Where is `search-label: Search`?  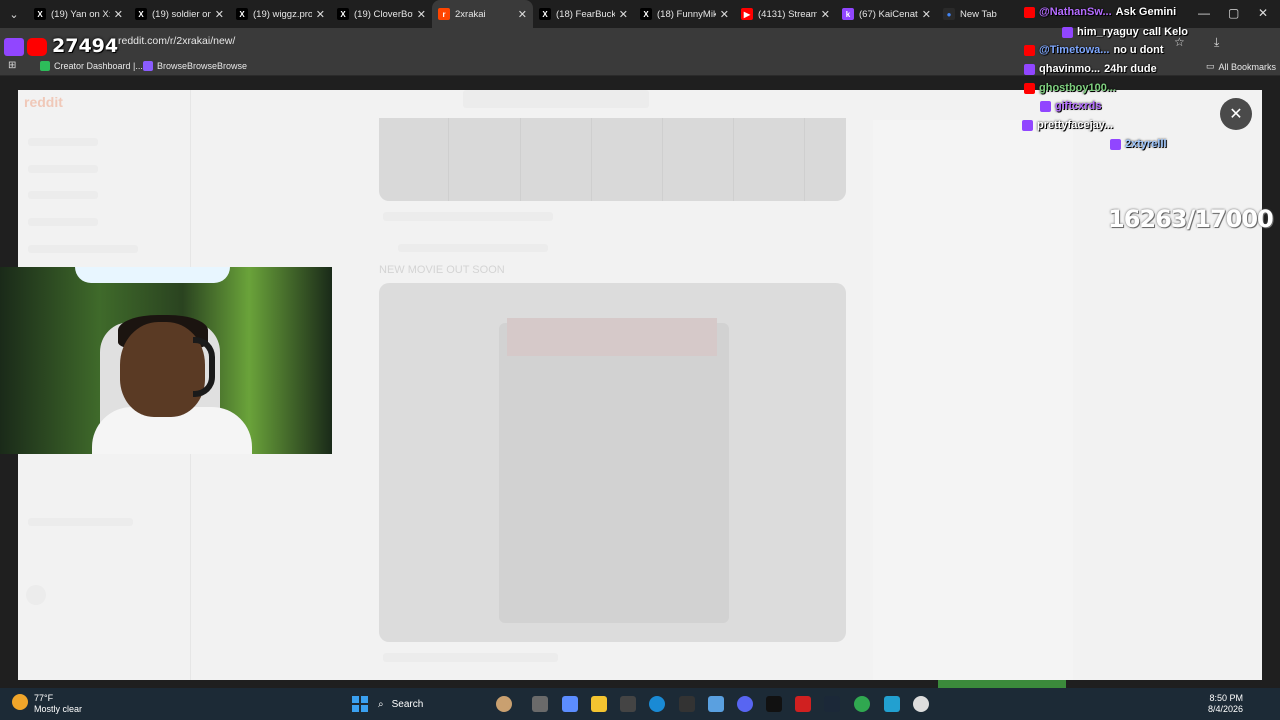
search-label: Search is located at coordinates (407, 704).